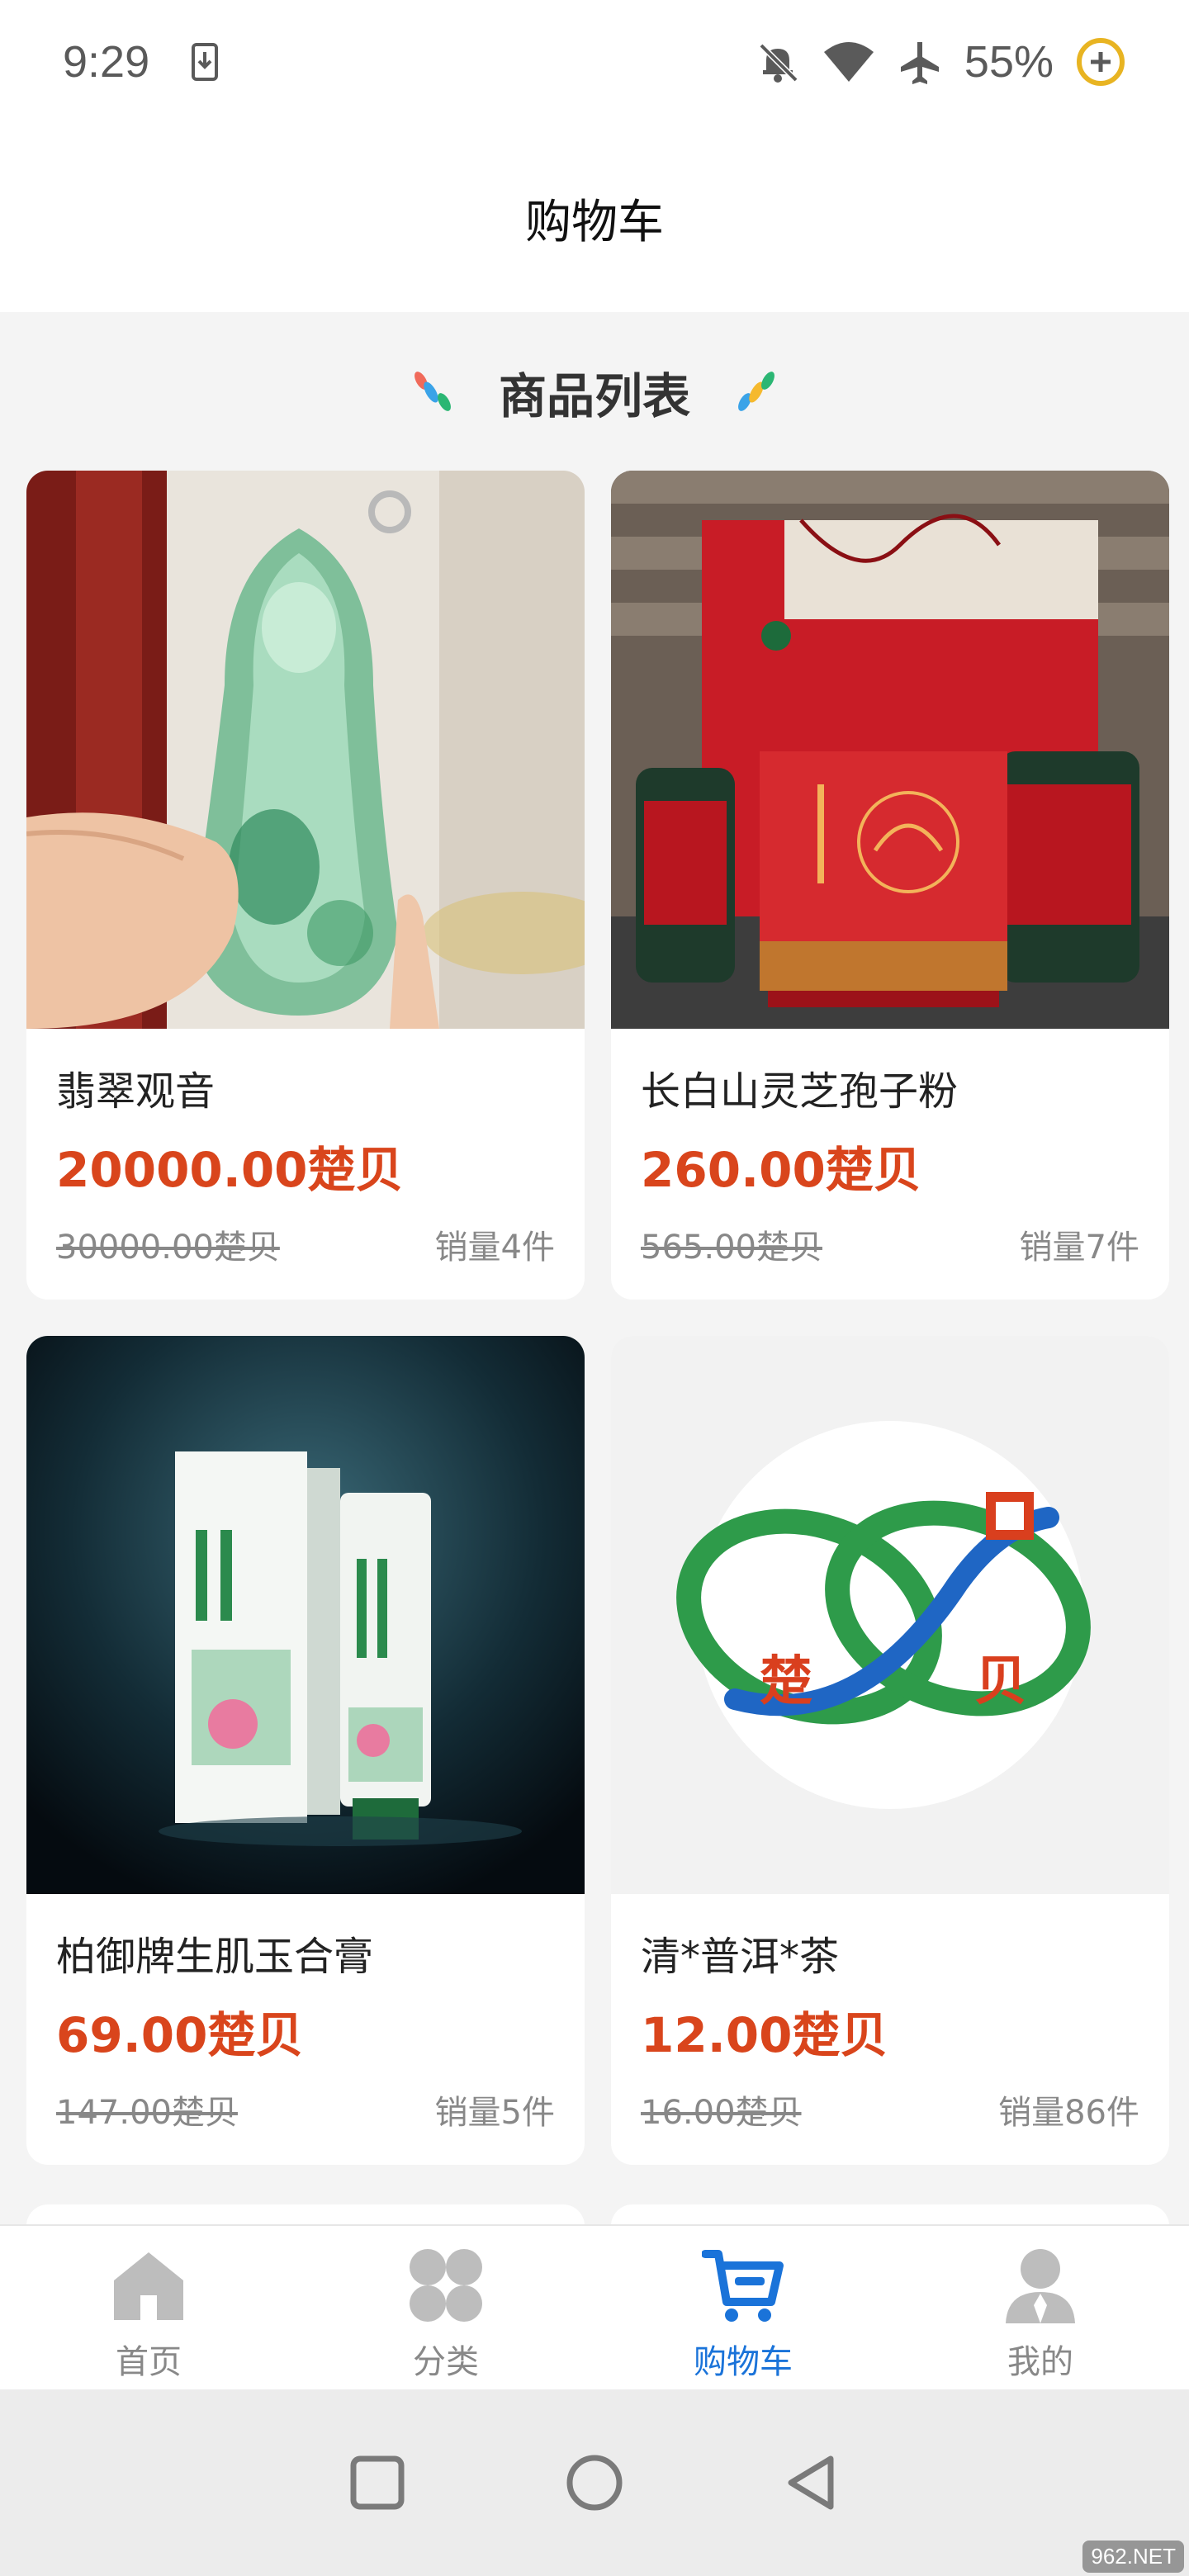  Describe the element at coordinates (731, 1248) in the screenshot. I see `product-original-price: 565.00楚贝` at that location.